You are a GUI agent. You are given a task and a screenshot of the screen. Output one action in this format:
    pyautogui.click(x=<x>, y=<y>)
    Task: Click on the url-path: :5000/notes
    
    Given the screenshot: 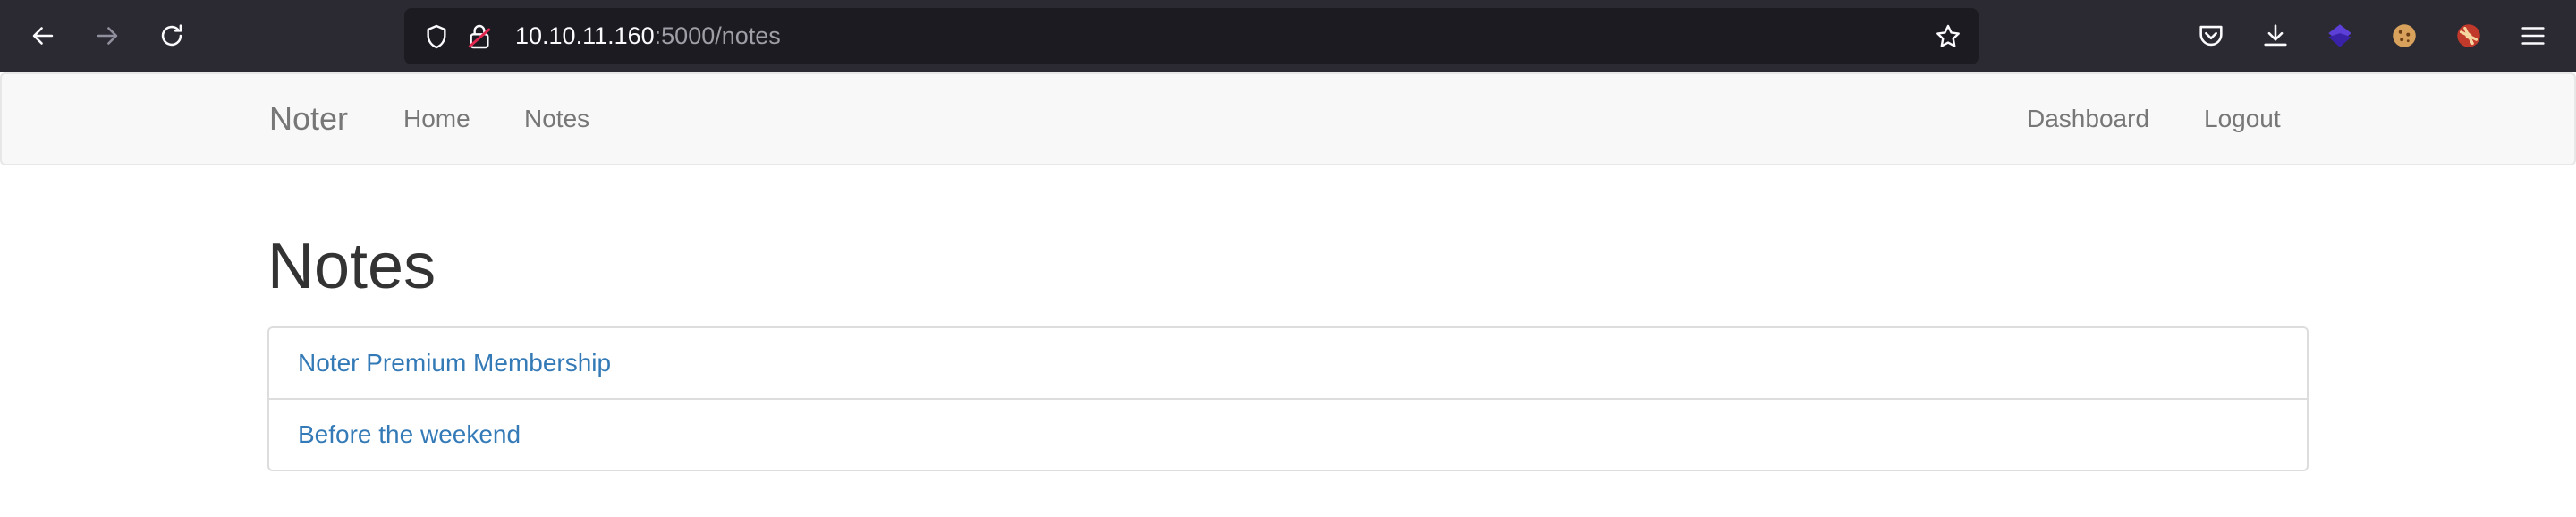 What is the action you would take?
    pyautogui.click(x=717, y=36)
    